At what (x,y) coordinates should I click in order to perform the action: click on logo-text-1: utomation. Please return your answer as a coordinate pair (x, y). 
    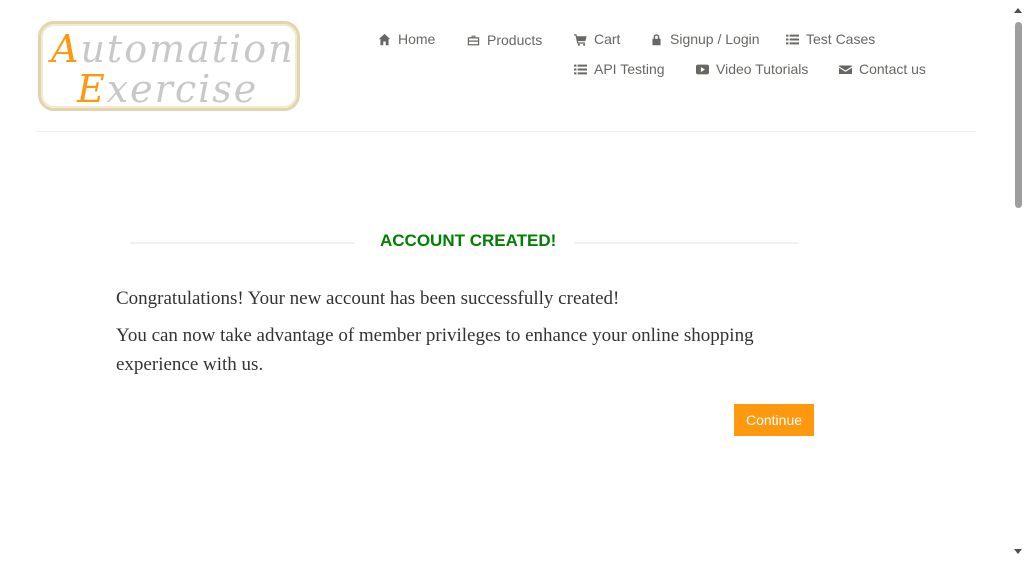
    Looking at the image, I should click on (187, 49).